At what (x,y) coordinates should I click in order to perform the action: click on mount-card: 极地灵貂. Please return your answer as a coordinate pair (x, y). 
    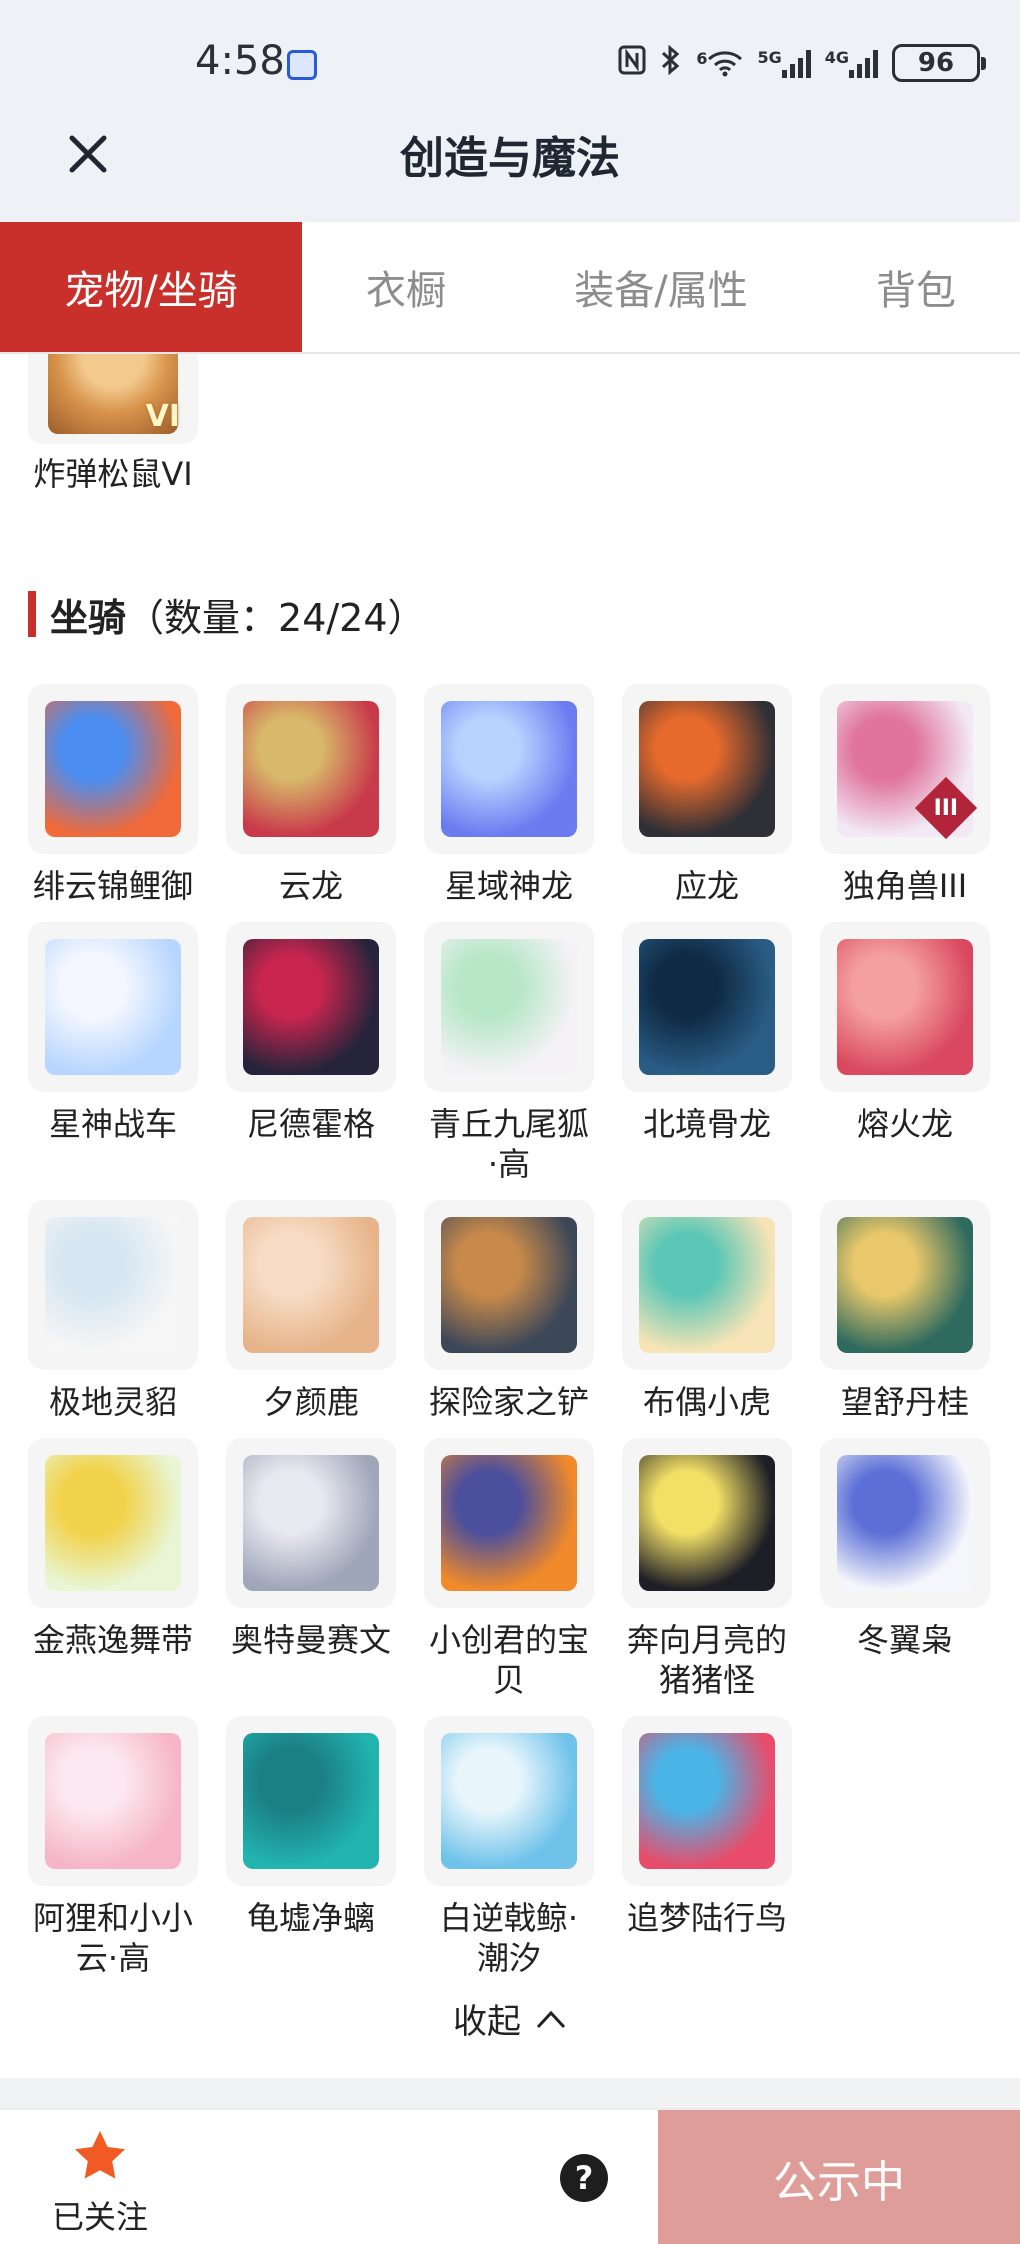
    Looking at the image, I should click on (113, 1311).